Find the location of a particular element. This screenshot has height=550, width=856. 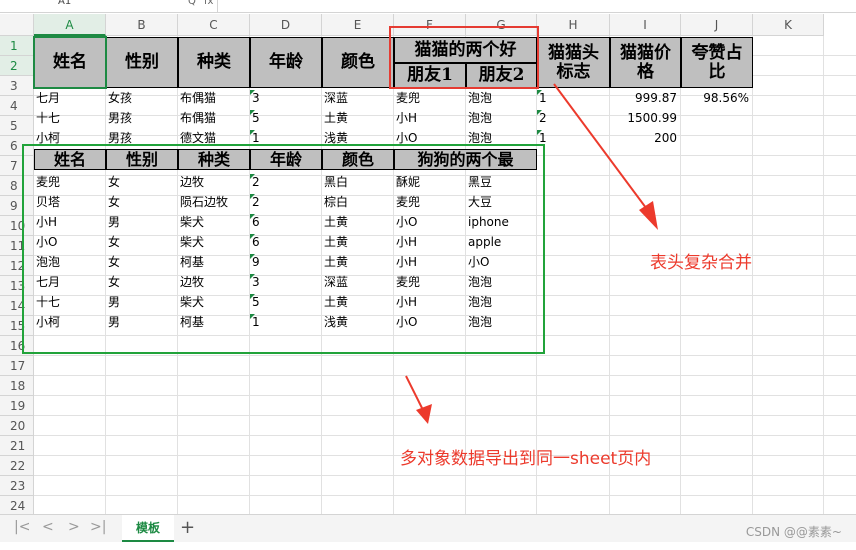

cat-cell-age: 3 is located at coordinates (286, 98).